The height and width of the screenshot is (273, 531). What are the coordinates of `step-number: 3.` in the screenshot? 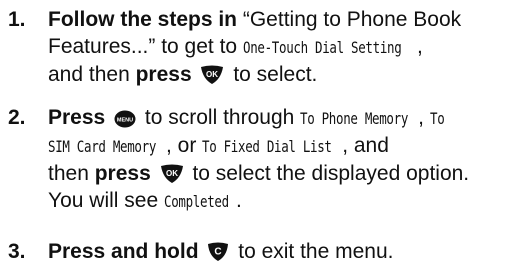 It's located at (17, 251).